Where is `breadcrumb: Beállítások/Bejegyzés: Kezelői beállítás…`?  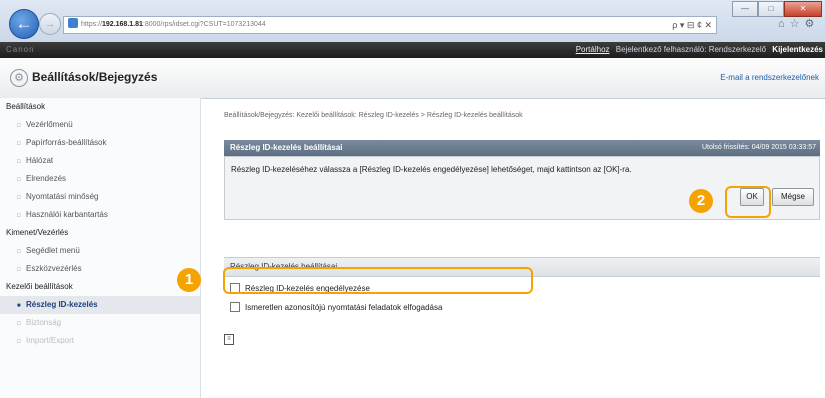
breadcrumb: Beállítások/Bejegyzés: Kezelői beállítás… is located at coordinates (373, 115).